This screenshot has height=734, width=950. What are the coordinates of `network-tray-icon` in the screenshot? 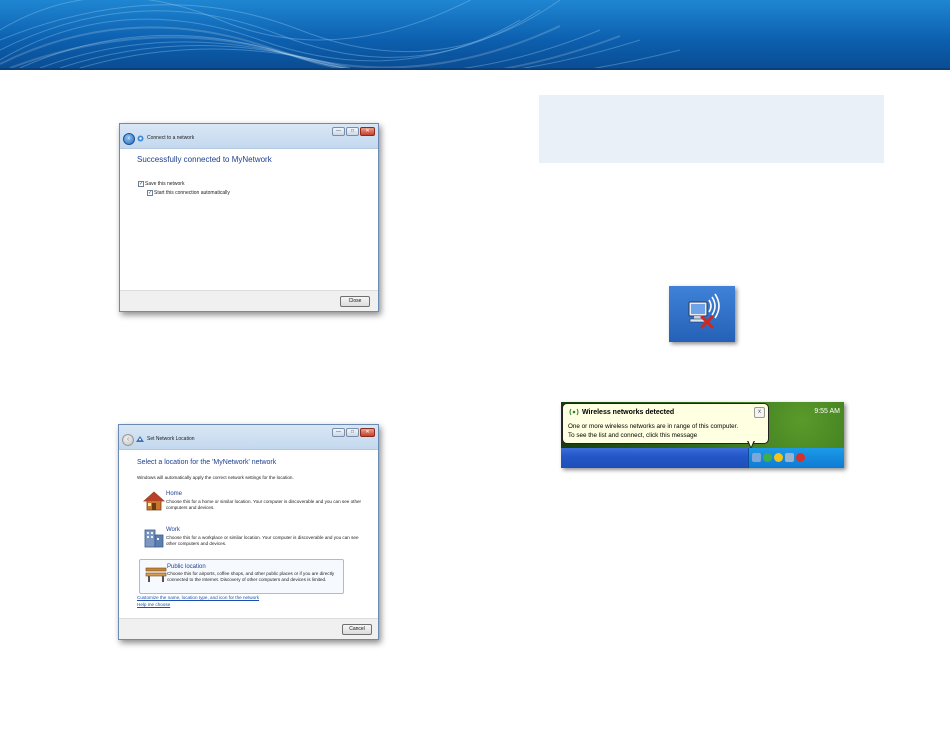 It's located at (789, 457).